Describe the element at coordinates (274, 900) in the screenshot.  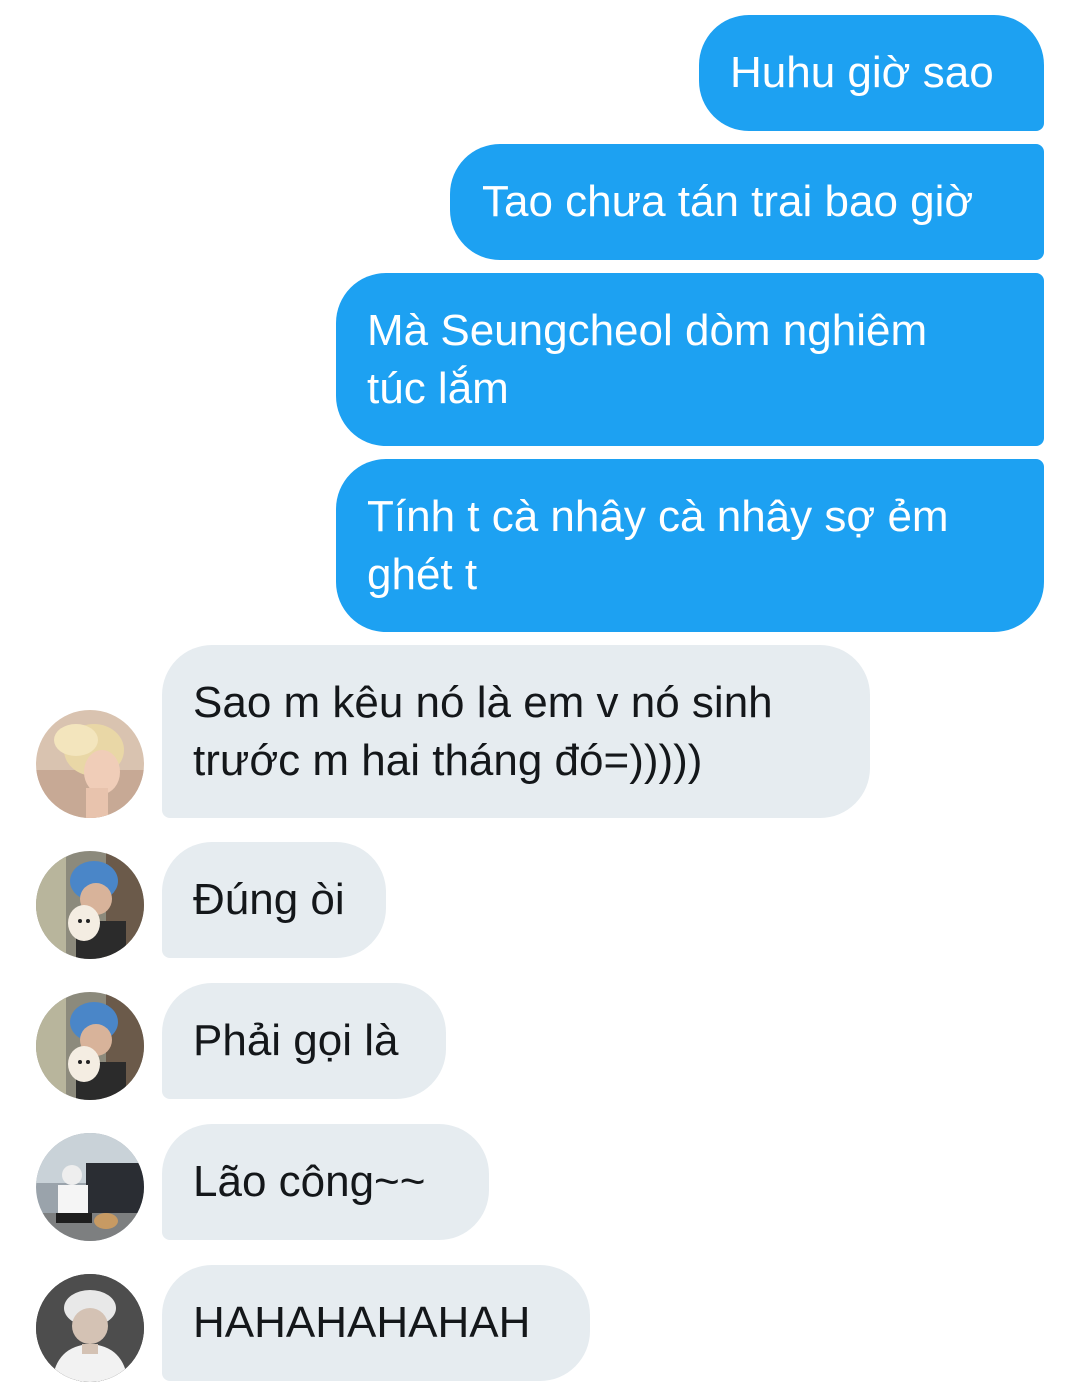
I see `received-message-bubble: Đúng òi` at that location.